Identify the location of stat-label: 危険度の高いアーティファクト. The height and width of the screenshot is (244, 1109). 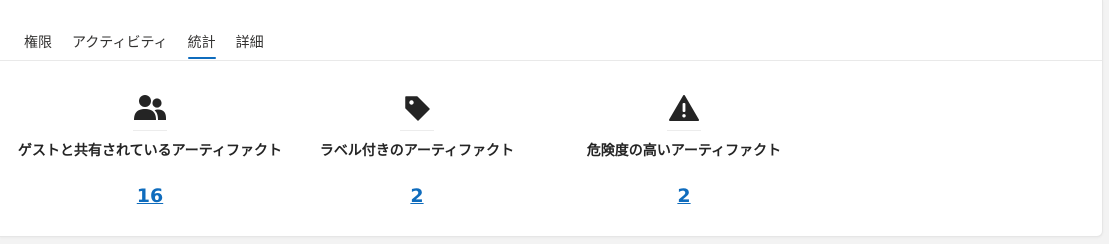
(684, 151).